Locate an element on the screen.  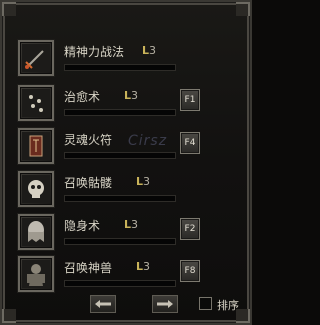
sword-icon is located at coordinates (36, 58).